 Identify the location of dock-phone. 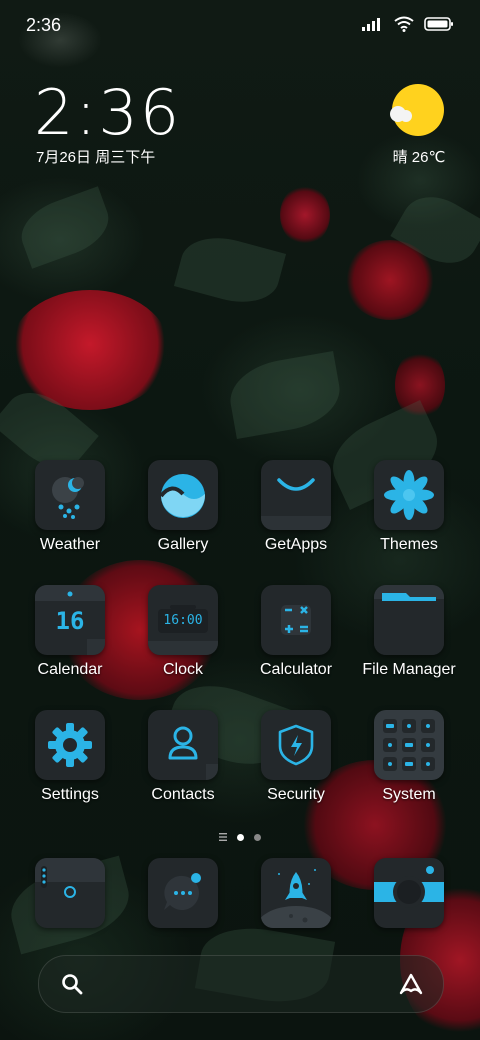
(70, 893).